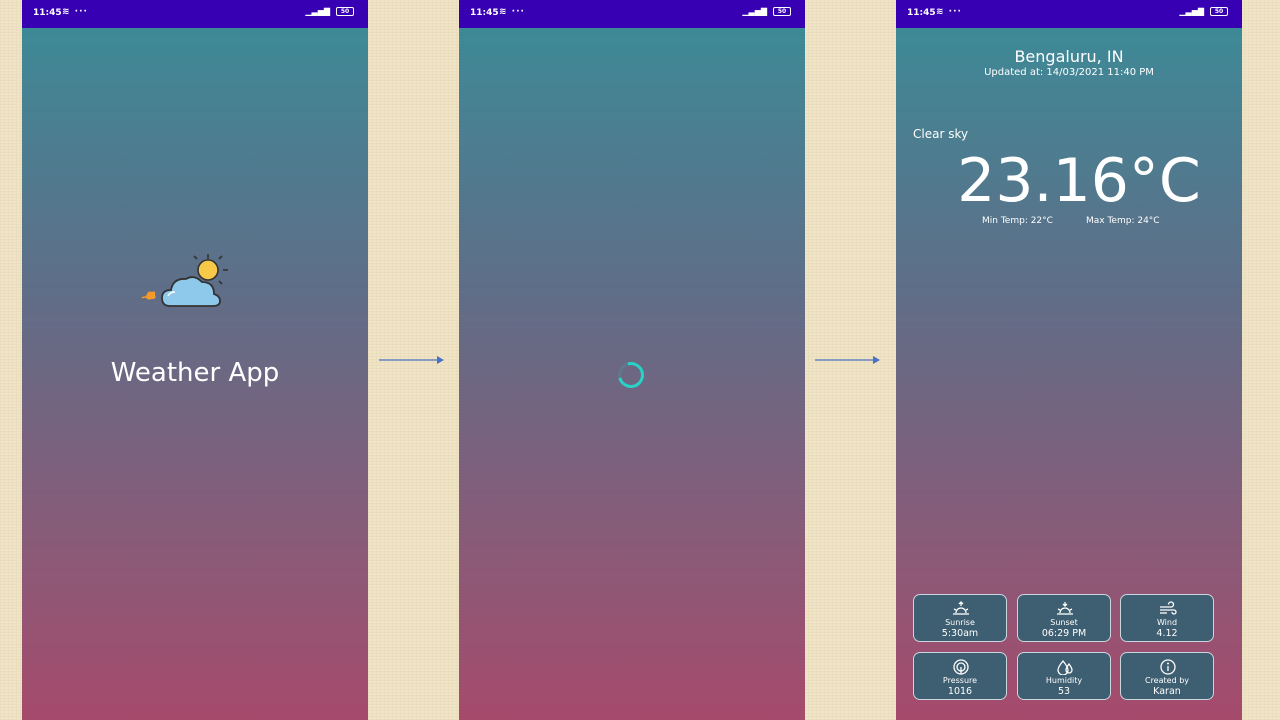 The height and width of the screenshot is (720, 1280). I want to click on sunrise-card: Sunrise 5:30am, so click(960, 618).